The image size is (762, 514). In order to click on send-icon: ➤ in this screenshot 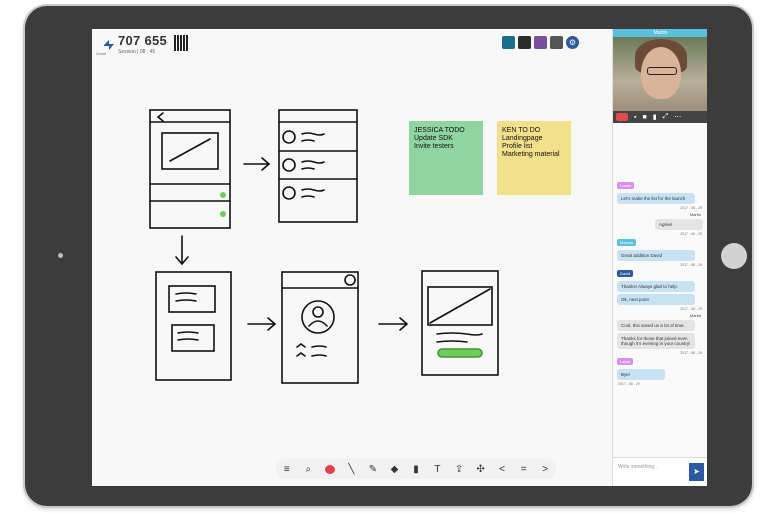, I will do `click(696, 472)`.